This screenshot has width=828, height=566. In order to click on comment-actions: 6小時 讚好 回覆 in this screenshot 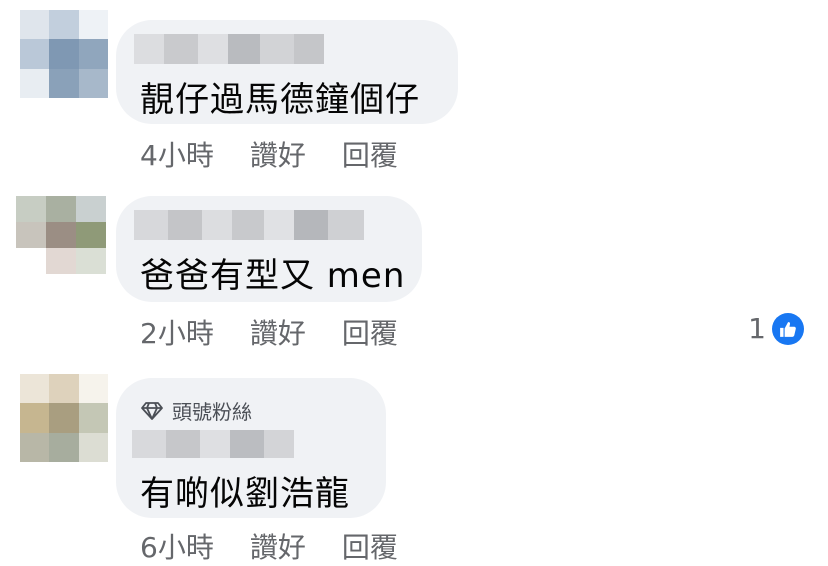, I will do `click(269, 546)`.